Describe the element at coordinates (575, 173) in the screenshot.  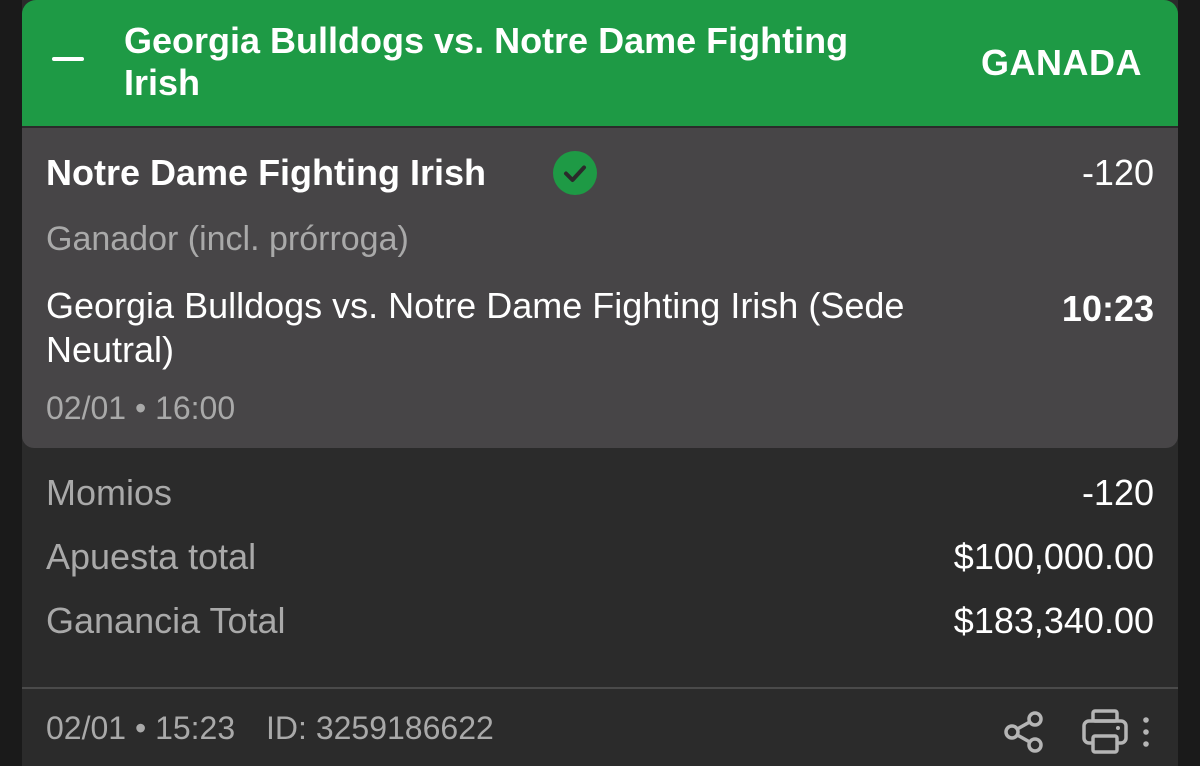
I see `check-circle-icon` at that location.